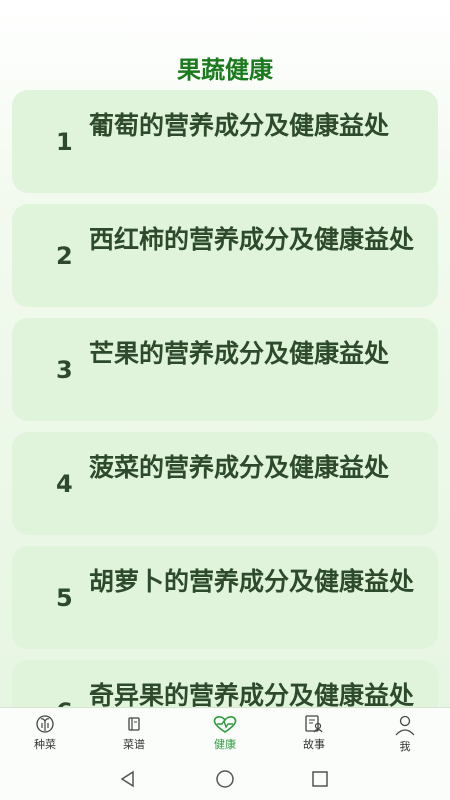 The width and height of the screenshot is (450, 800). What do you see at coordinates (64, 142) in the screenshot?
I see `item-number: 1` at bounding box center [64, 142].